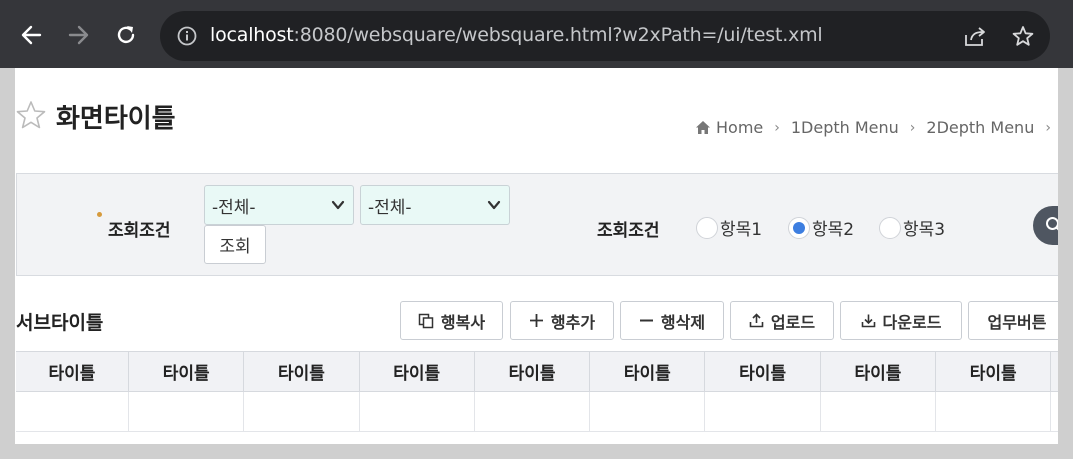  I want to click on copy-row-button: 행복사, so click(451, 320).